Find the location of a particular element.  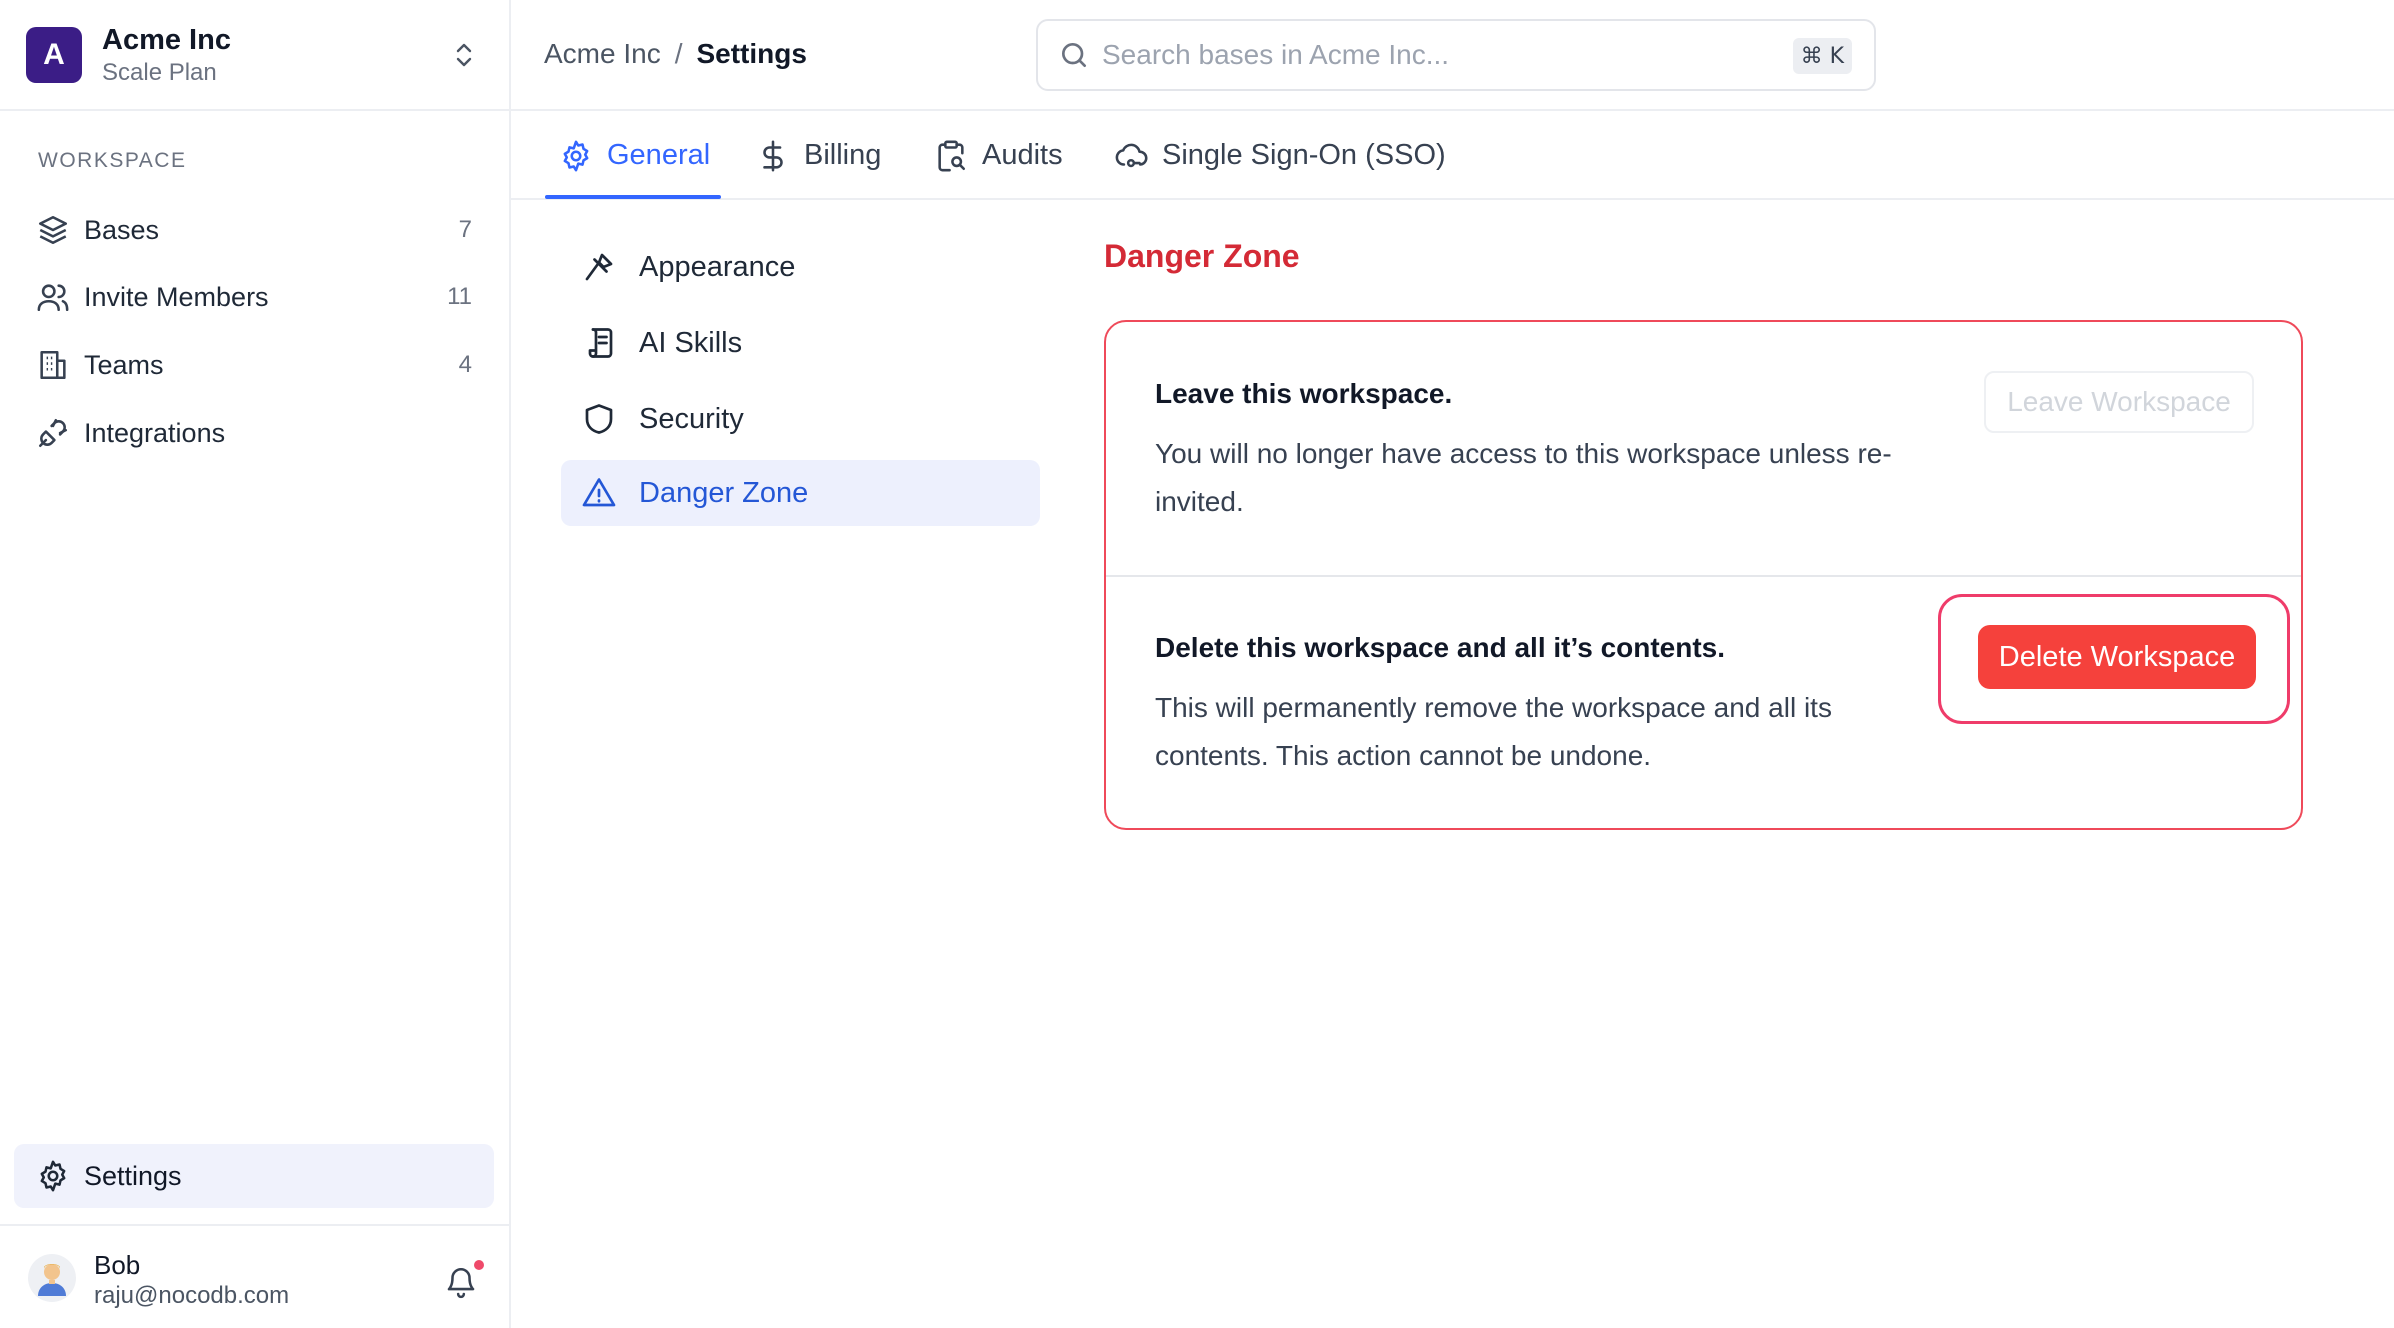

settings-label: Settings is located at coordinates (133, 1175).